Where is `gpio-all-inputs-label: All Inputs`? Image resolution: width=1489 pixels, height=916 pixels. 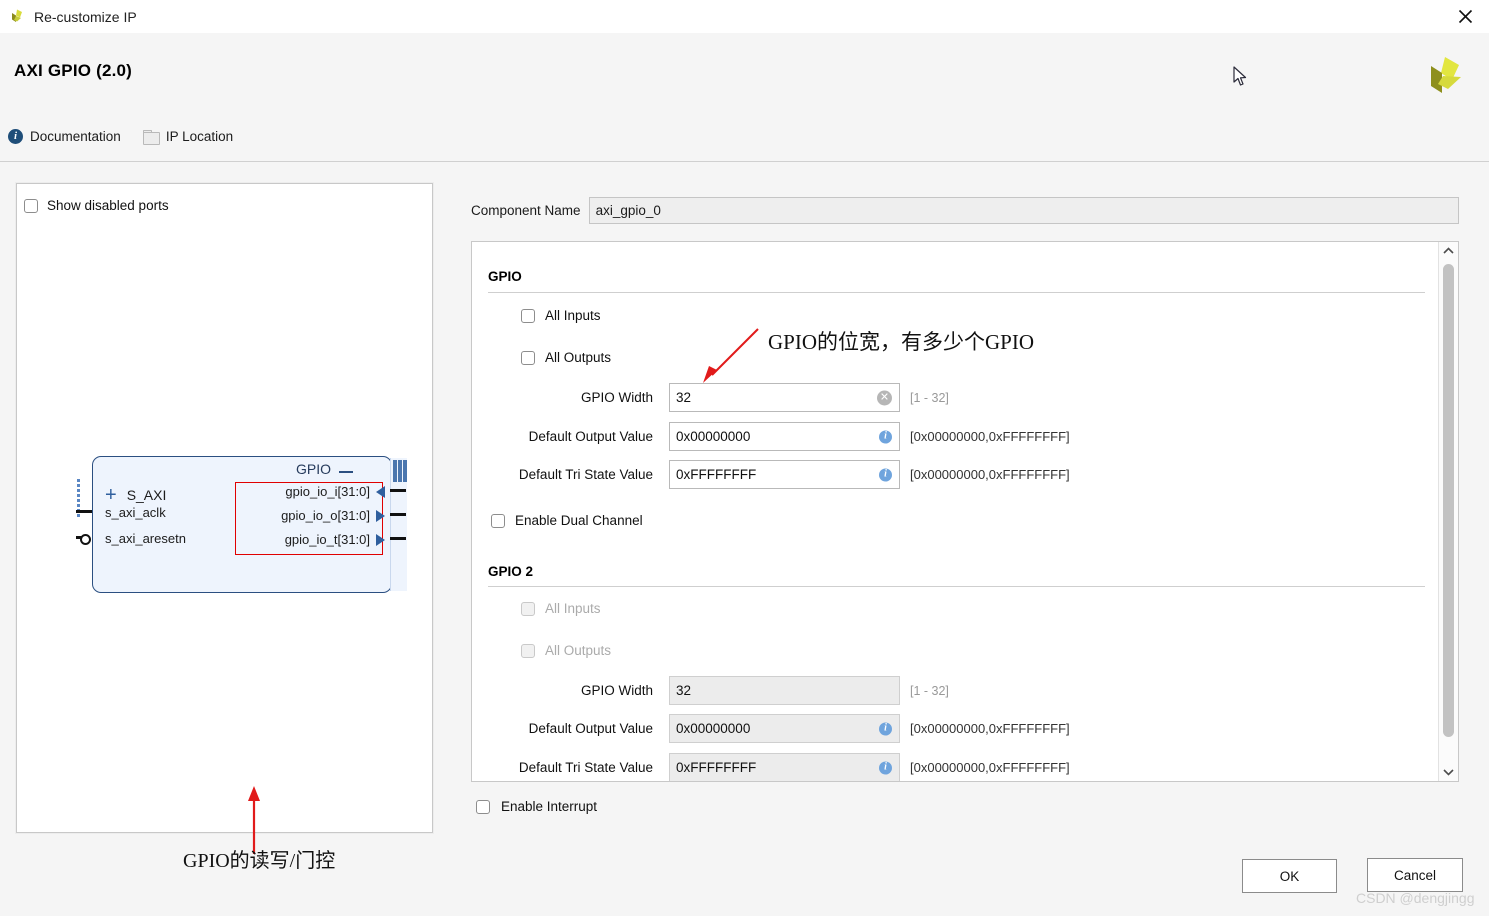 gpio-all-inputs-label: All Inputs is located at coordinates (573, 315).